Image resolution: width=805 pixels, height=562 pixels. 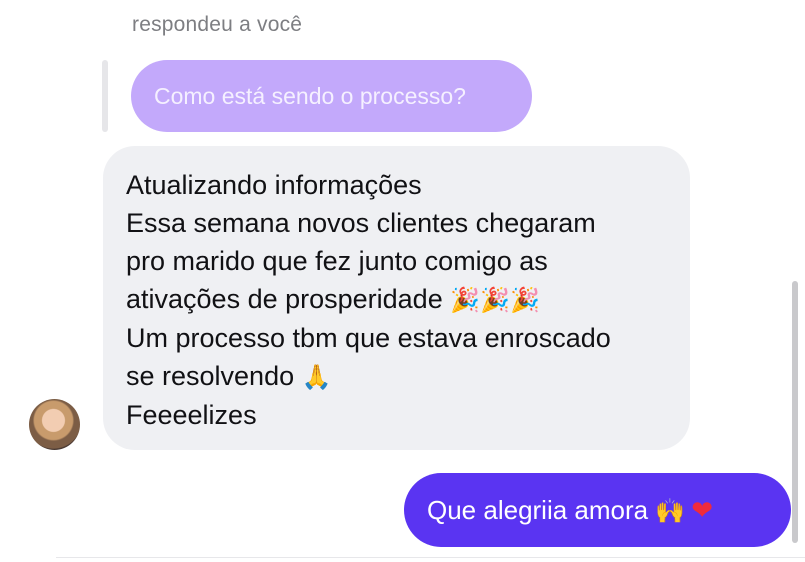 What do you see at coordinates (310, 95) in the screenshot?
I see `quoted-message-text: Como está sendo o processo?` at bounding box center [310, 95].